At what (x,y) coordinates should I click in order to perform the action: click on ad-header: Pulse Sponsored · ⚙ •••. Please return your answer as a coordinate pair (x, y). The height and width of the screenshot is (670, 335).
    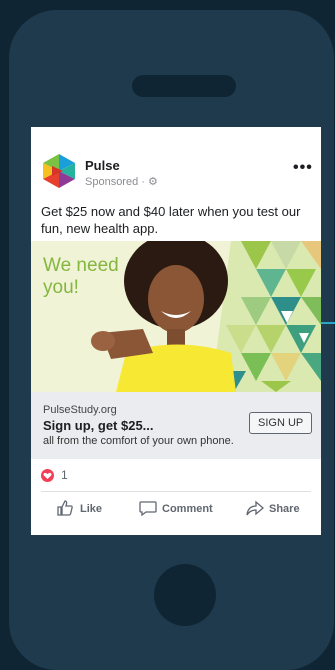
    Looking at the image, I should click on (176, 161).